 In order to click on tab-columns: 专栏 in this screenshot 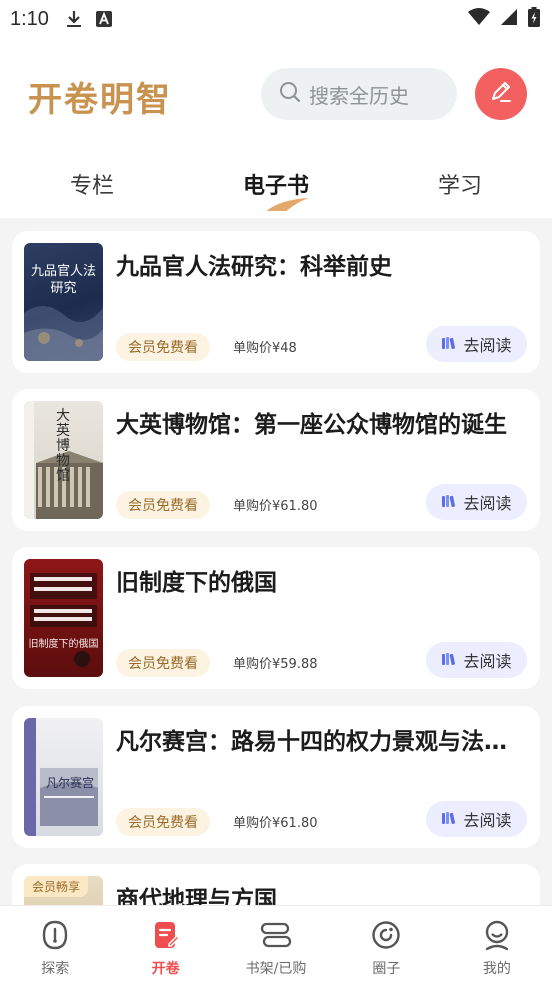, I will do `click(92, 184)`.